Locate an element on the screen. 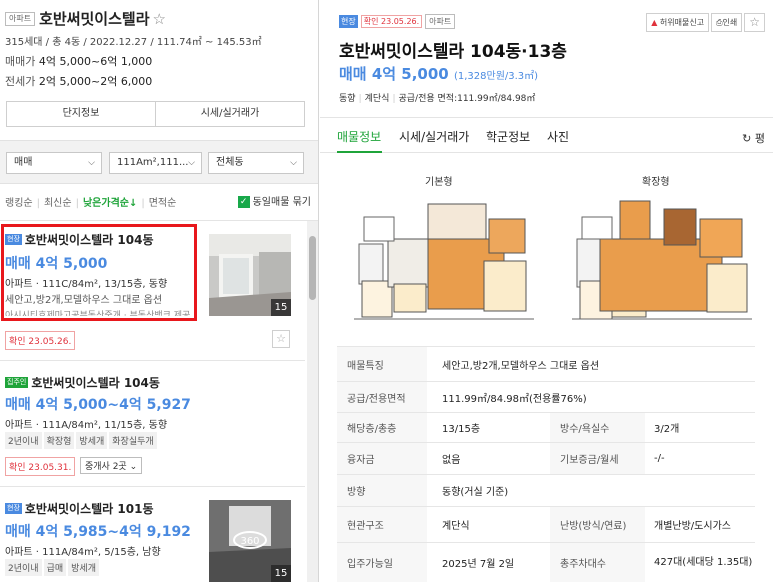 This screenshot has height=582, width=773. dong-select: 전체동 ⌵ is located at coordinates (256, 163).